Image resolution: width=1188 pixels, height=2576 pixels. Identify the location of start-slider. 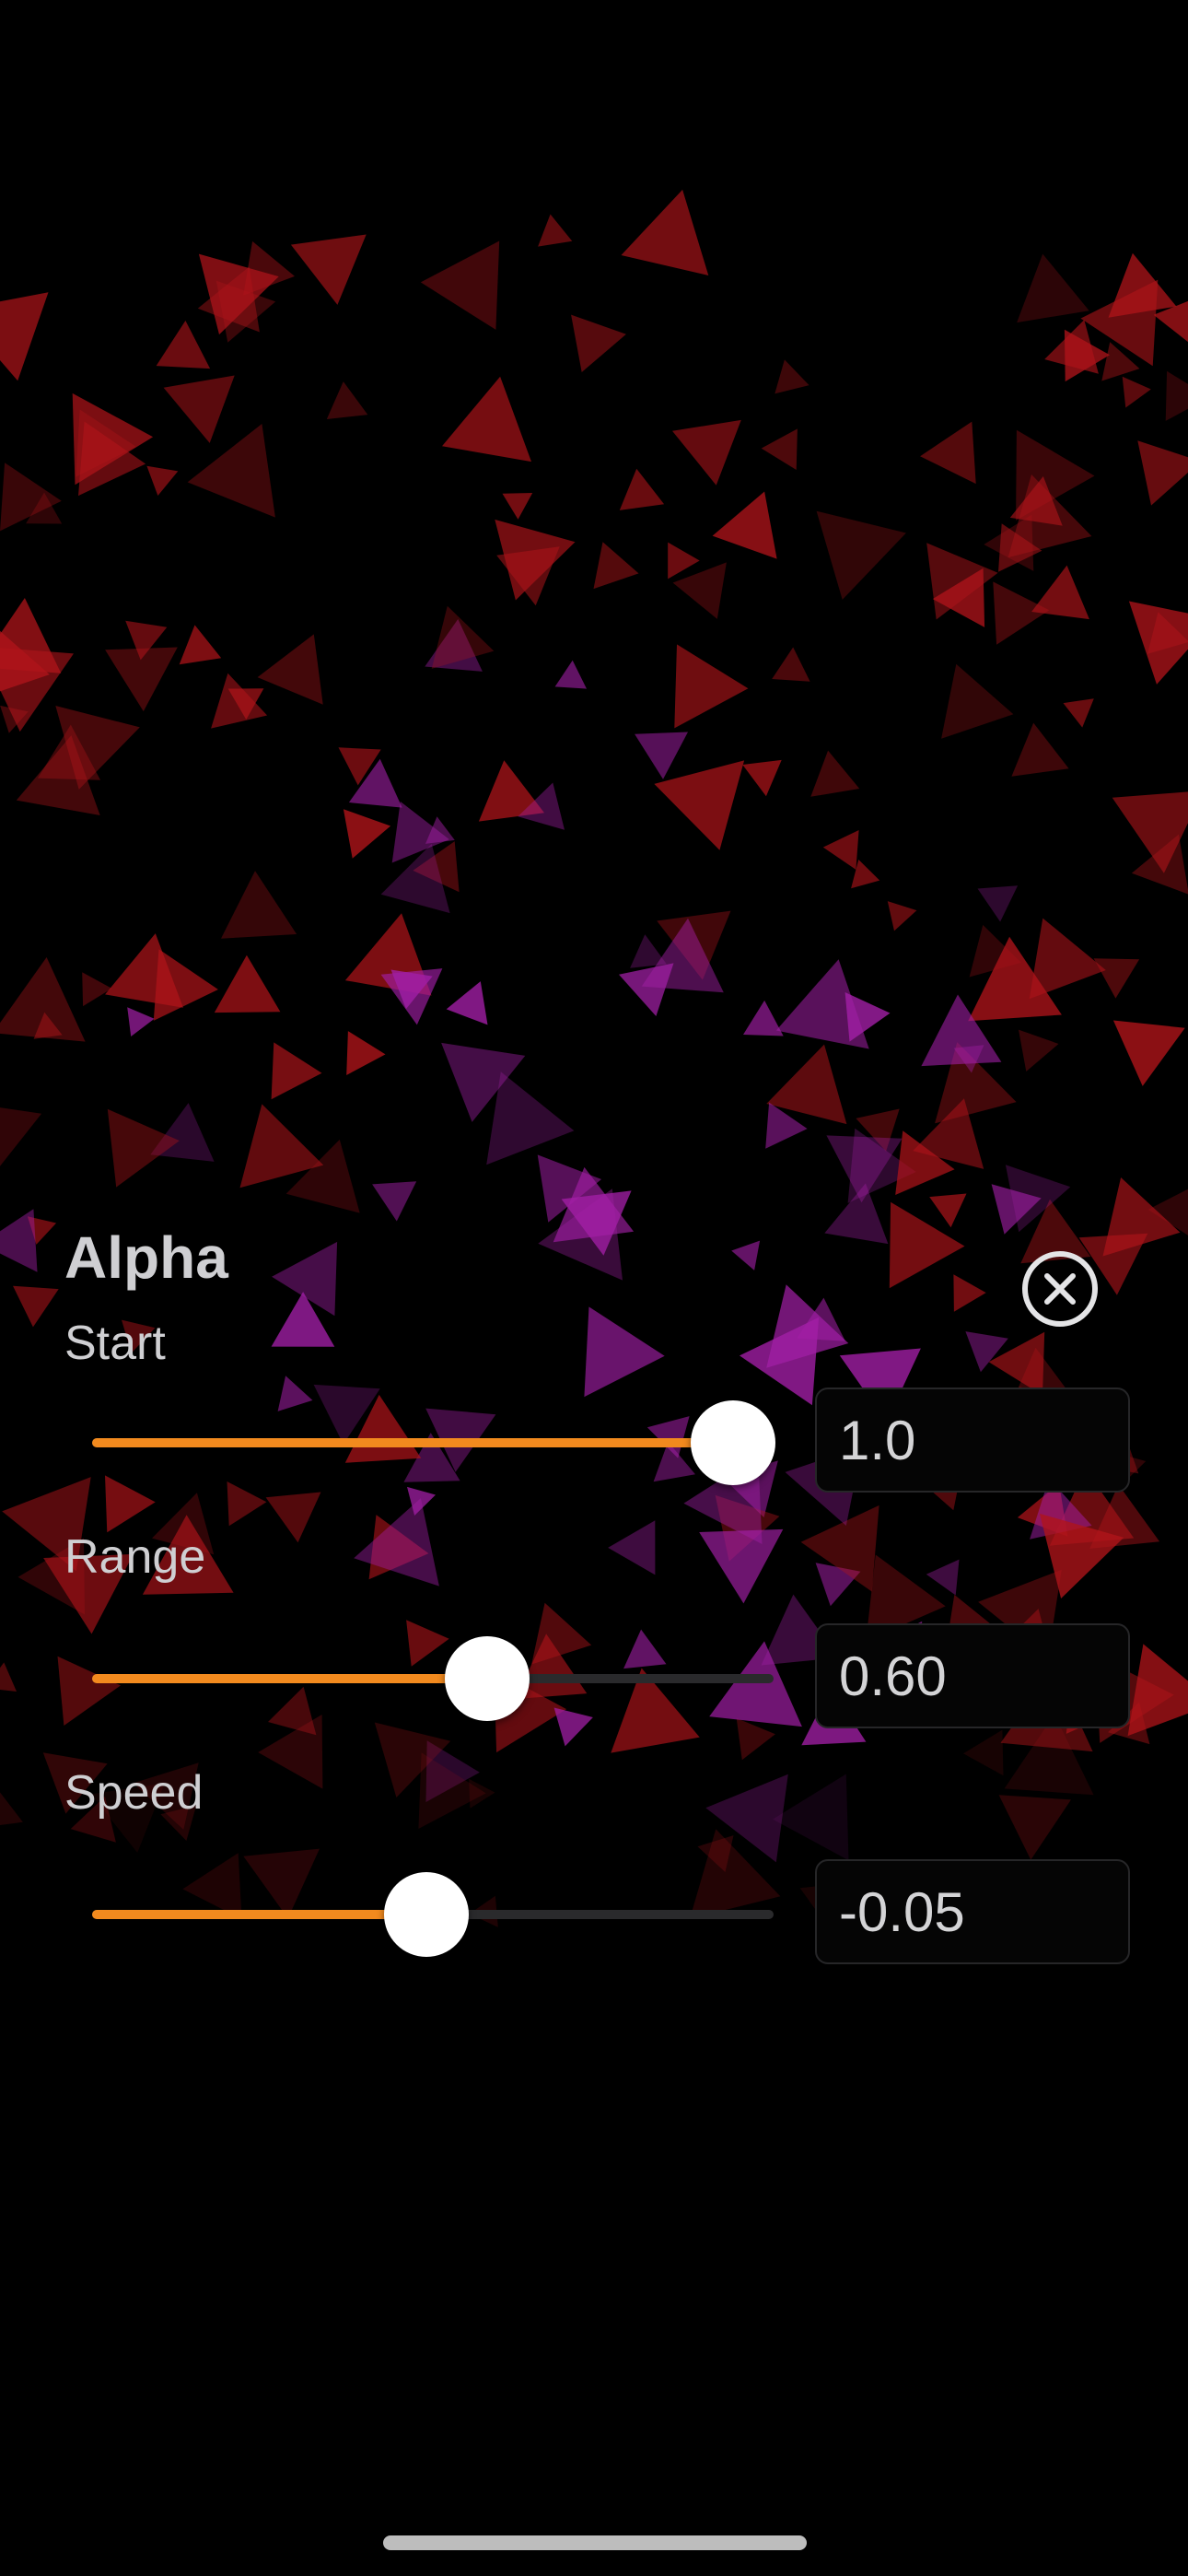
(433, 1443).